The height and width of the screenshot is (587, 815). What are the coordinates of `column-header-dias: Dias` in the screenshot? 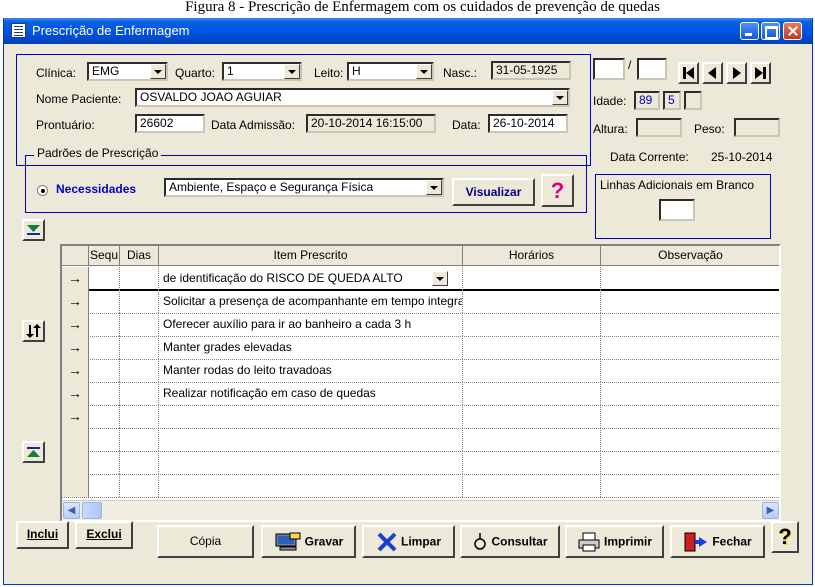 It's located at (139, 256).